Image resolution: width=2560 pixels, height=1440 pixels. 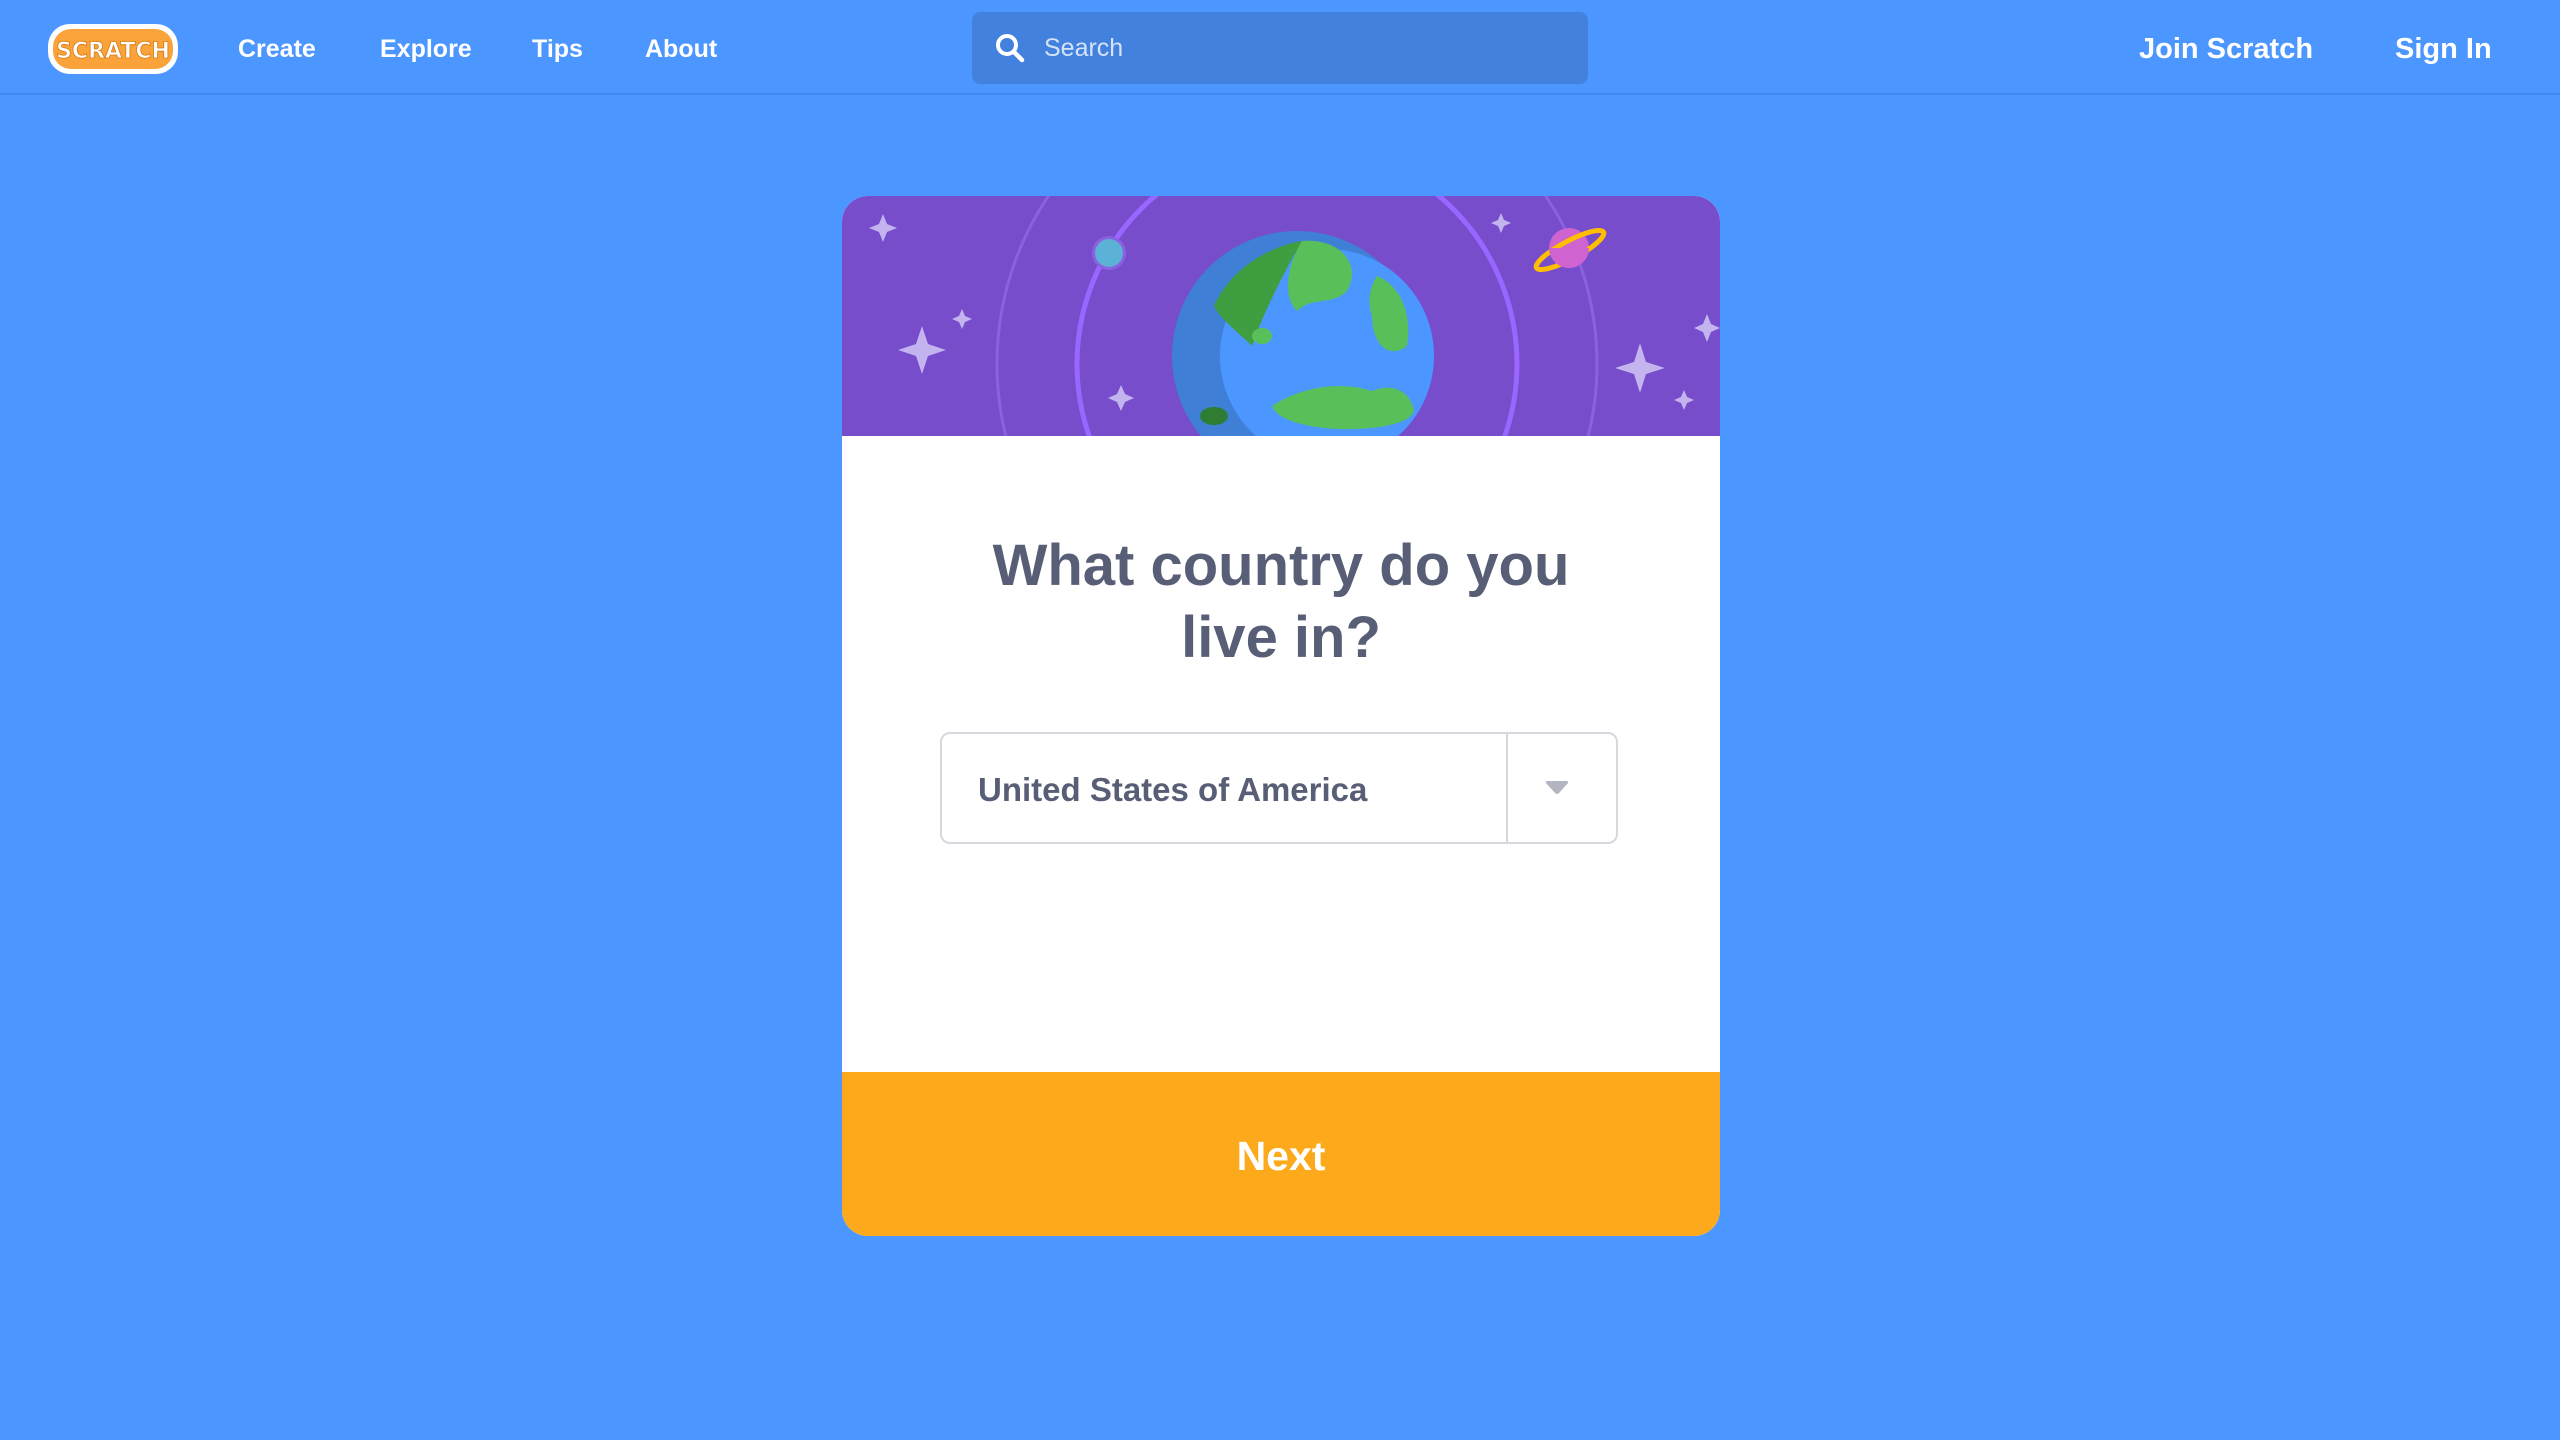 I want to click on country-select-value: United States of America, so click(x=1173, y=789).